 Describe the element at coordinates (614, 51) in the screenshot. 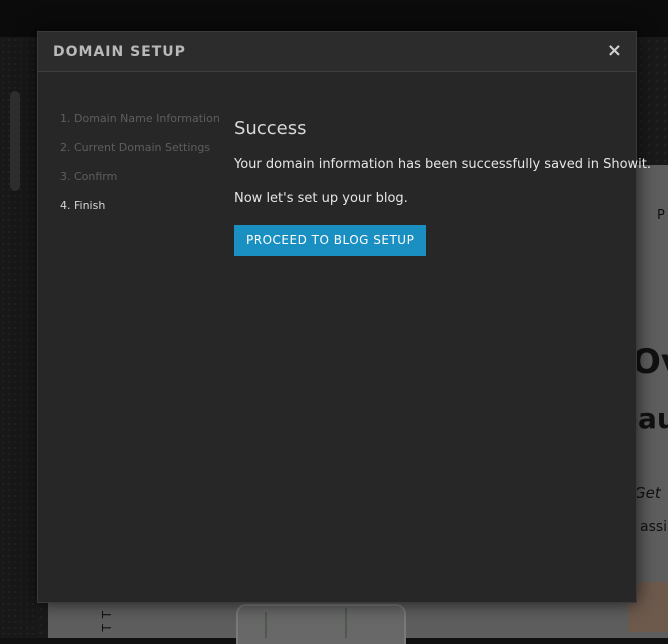

I see `close-icon: ×` at that location.